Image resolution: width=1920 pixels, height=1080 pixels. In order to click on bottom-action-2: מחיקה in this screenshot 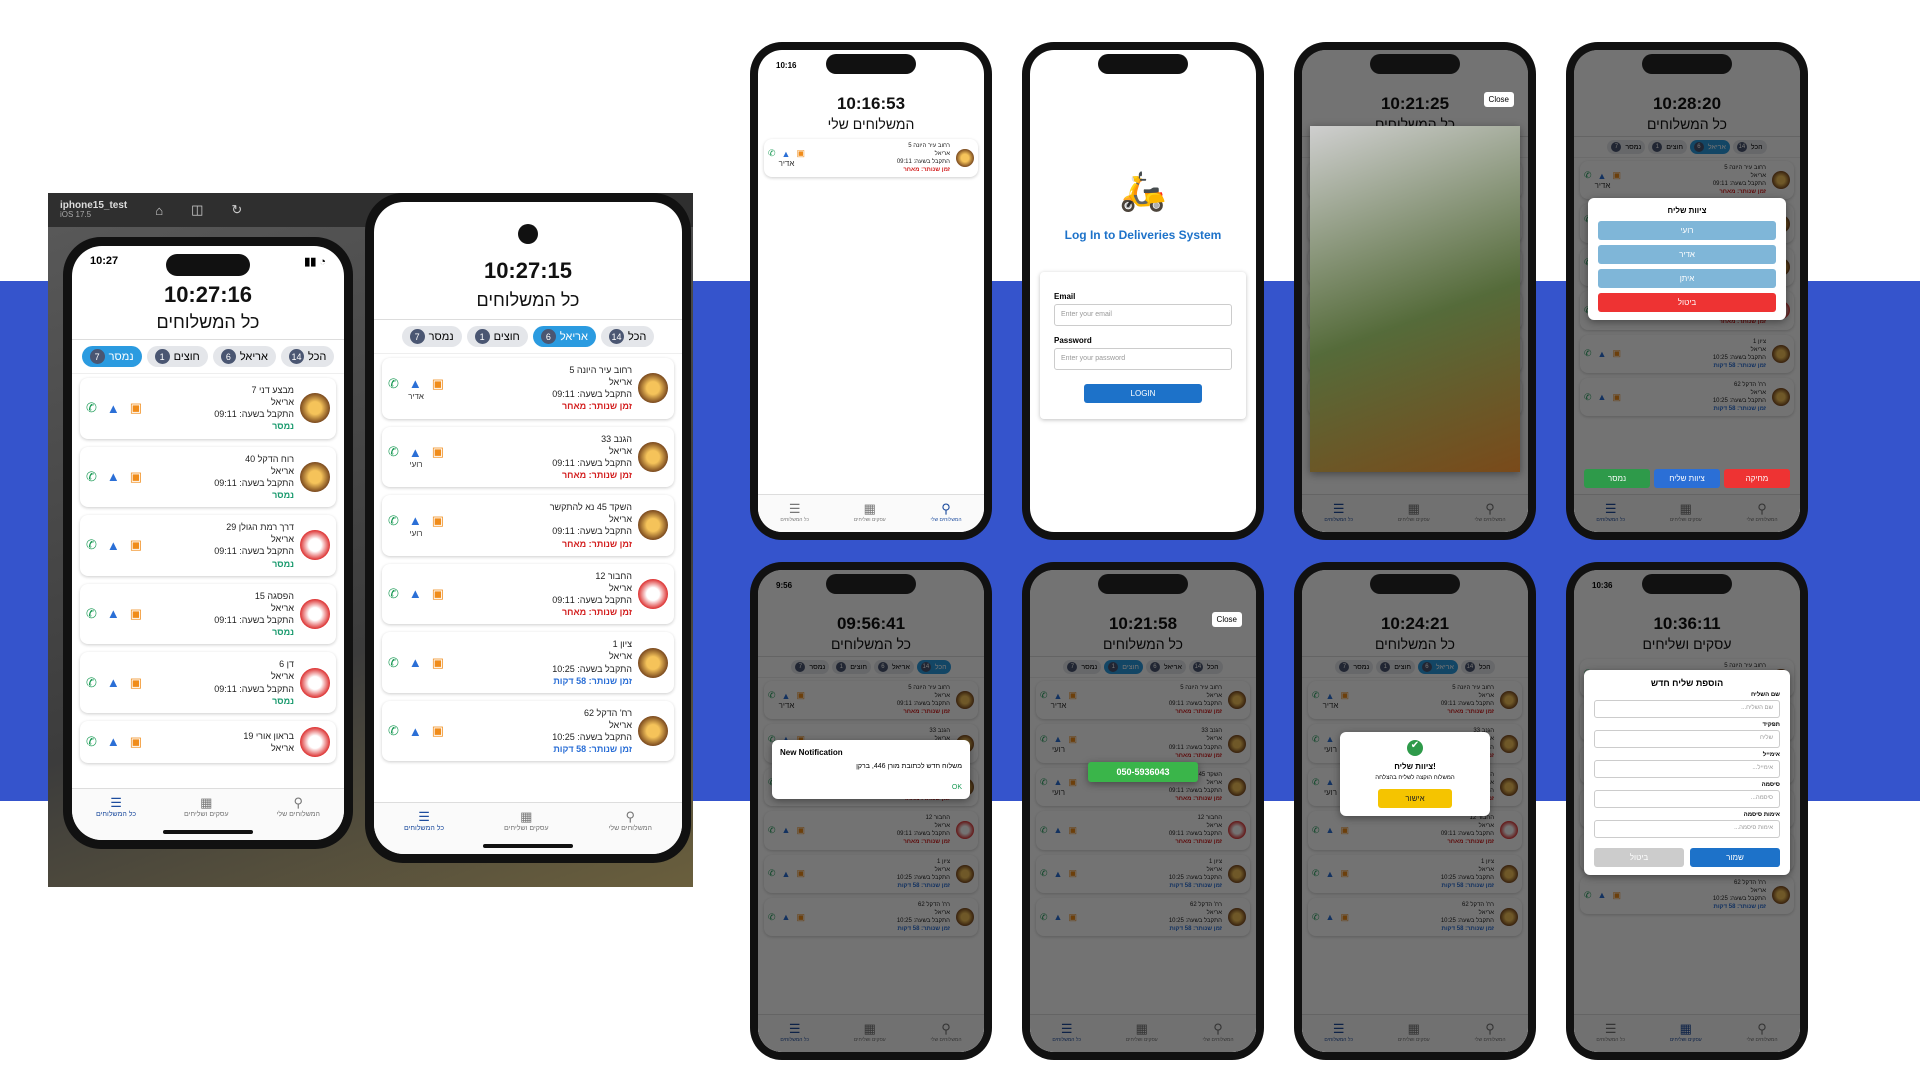, I will do `click(1757, 478)`.